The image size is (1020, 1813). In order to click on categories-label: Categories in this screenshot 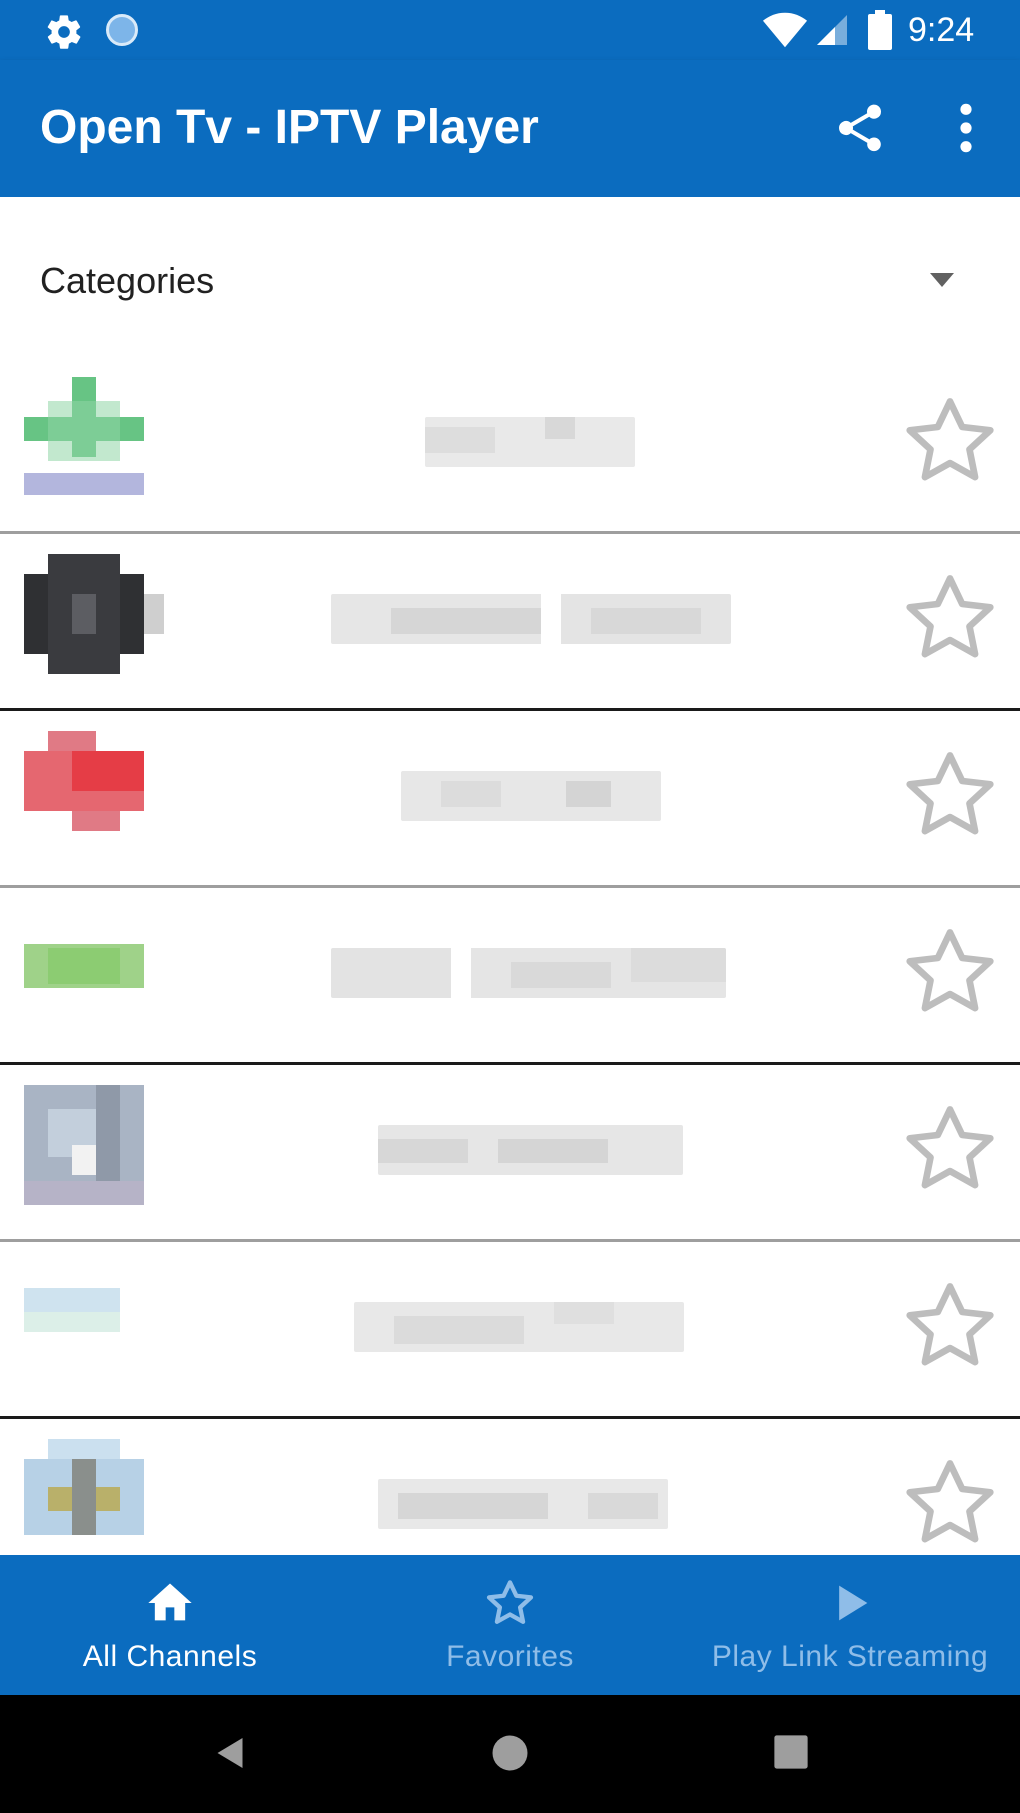, I will do `click(127, 280)`.